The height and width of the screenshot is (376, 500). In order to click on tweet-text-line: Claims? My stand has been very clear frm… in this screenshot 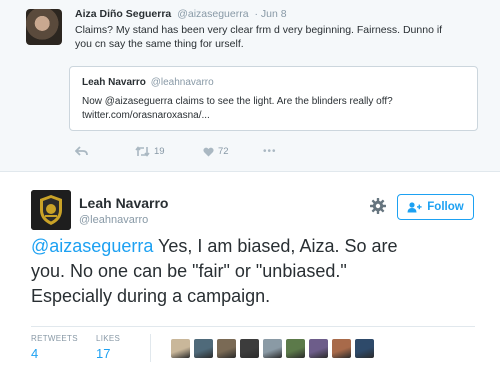, I will do `click(259, 30)`.